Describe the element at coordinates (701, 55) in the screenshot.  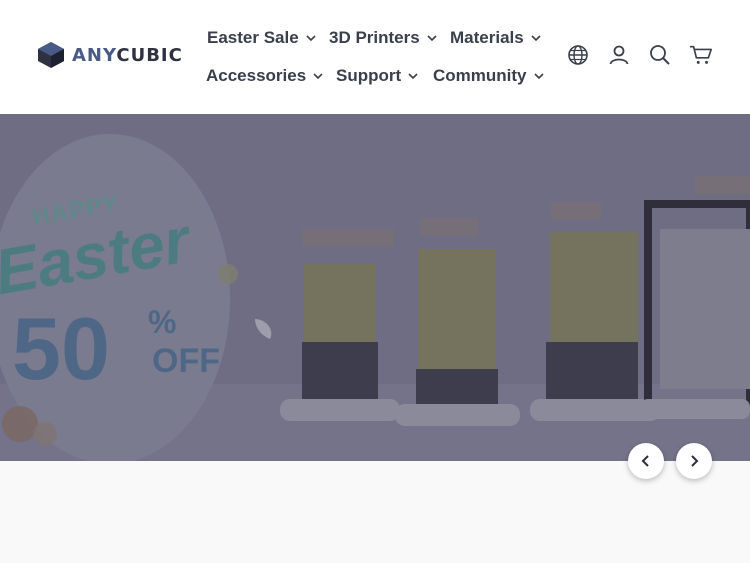
I see `cart-icon` at that location.